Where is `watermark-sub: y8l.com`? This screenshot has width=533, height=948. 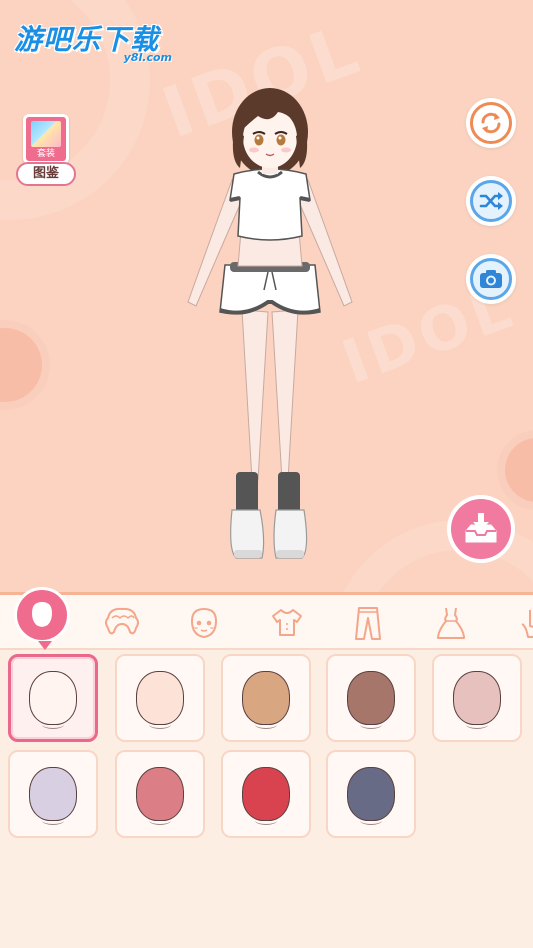
watermark-sub: y8l.com is located at coordinates (147, 57).